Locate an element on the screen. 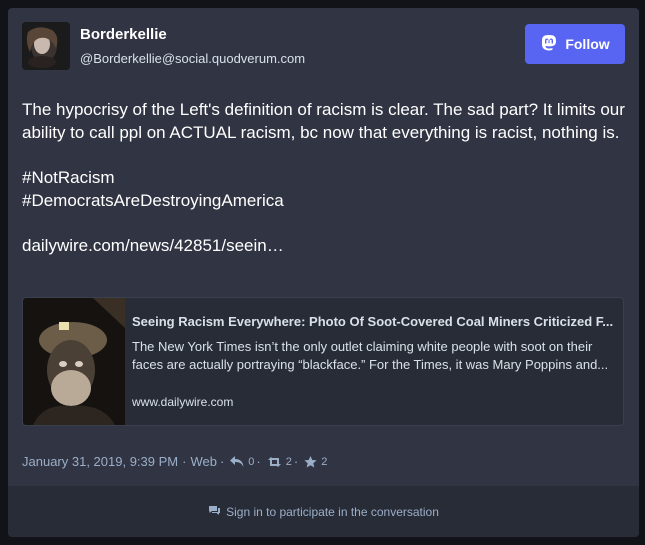 The height and width of the screenshot is (545, 645). hashtag-link: #DemocratsAreDestroyingAmerica is located at coordinates (324, 200).